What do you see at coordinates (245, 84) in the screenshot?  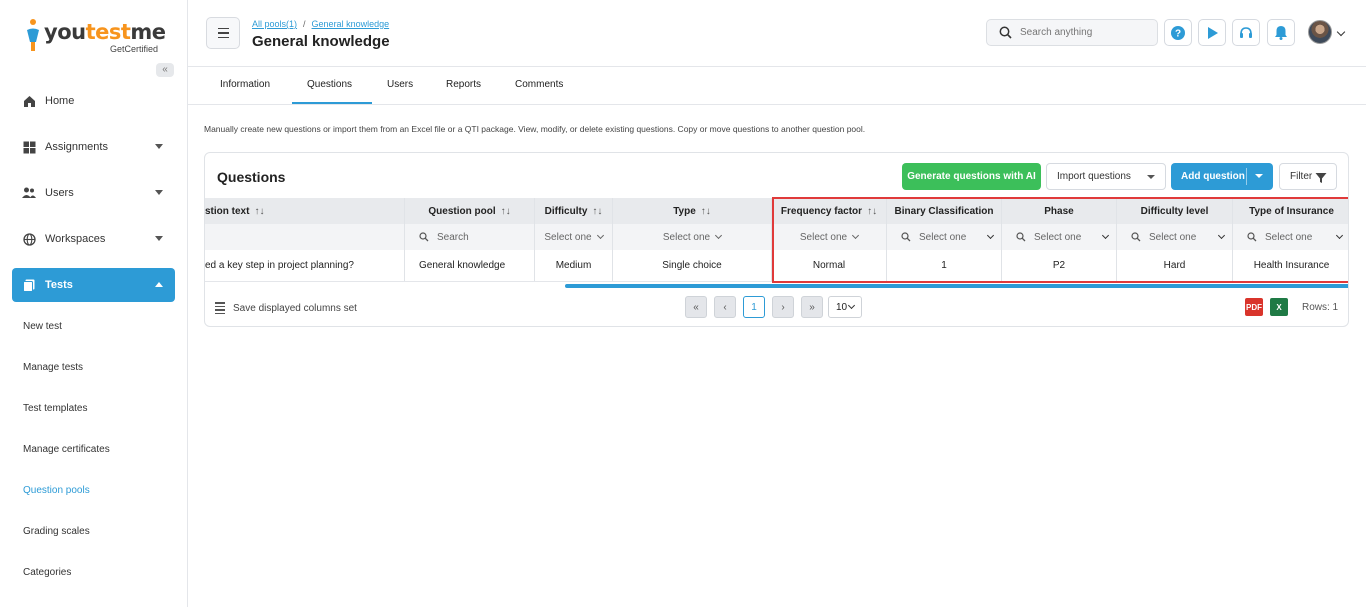 I see `tab-information: Information` at bounding box center [245, 84].